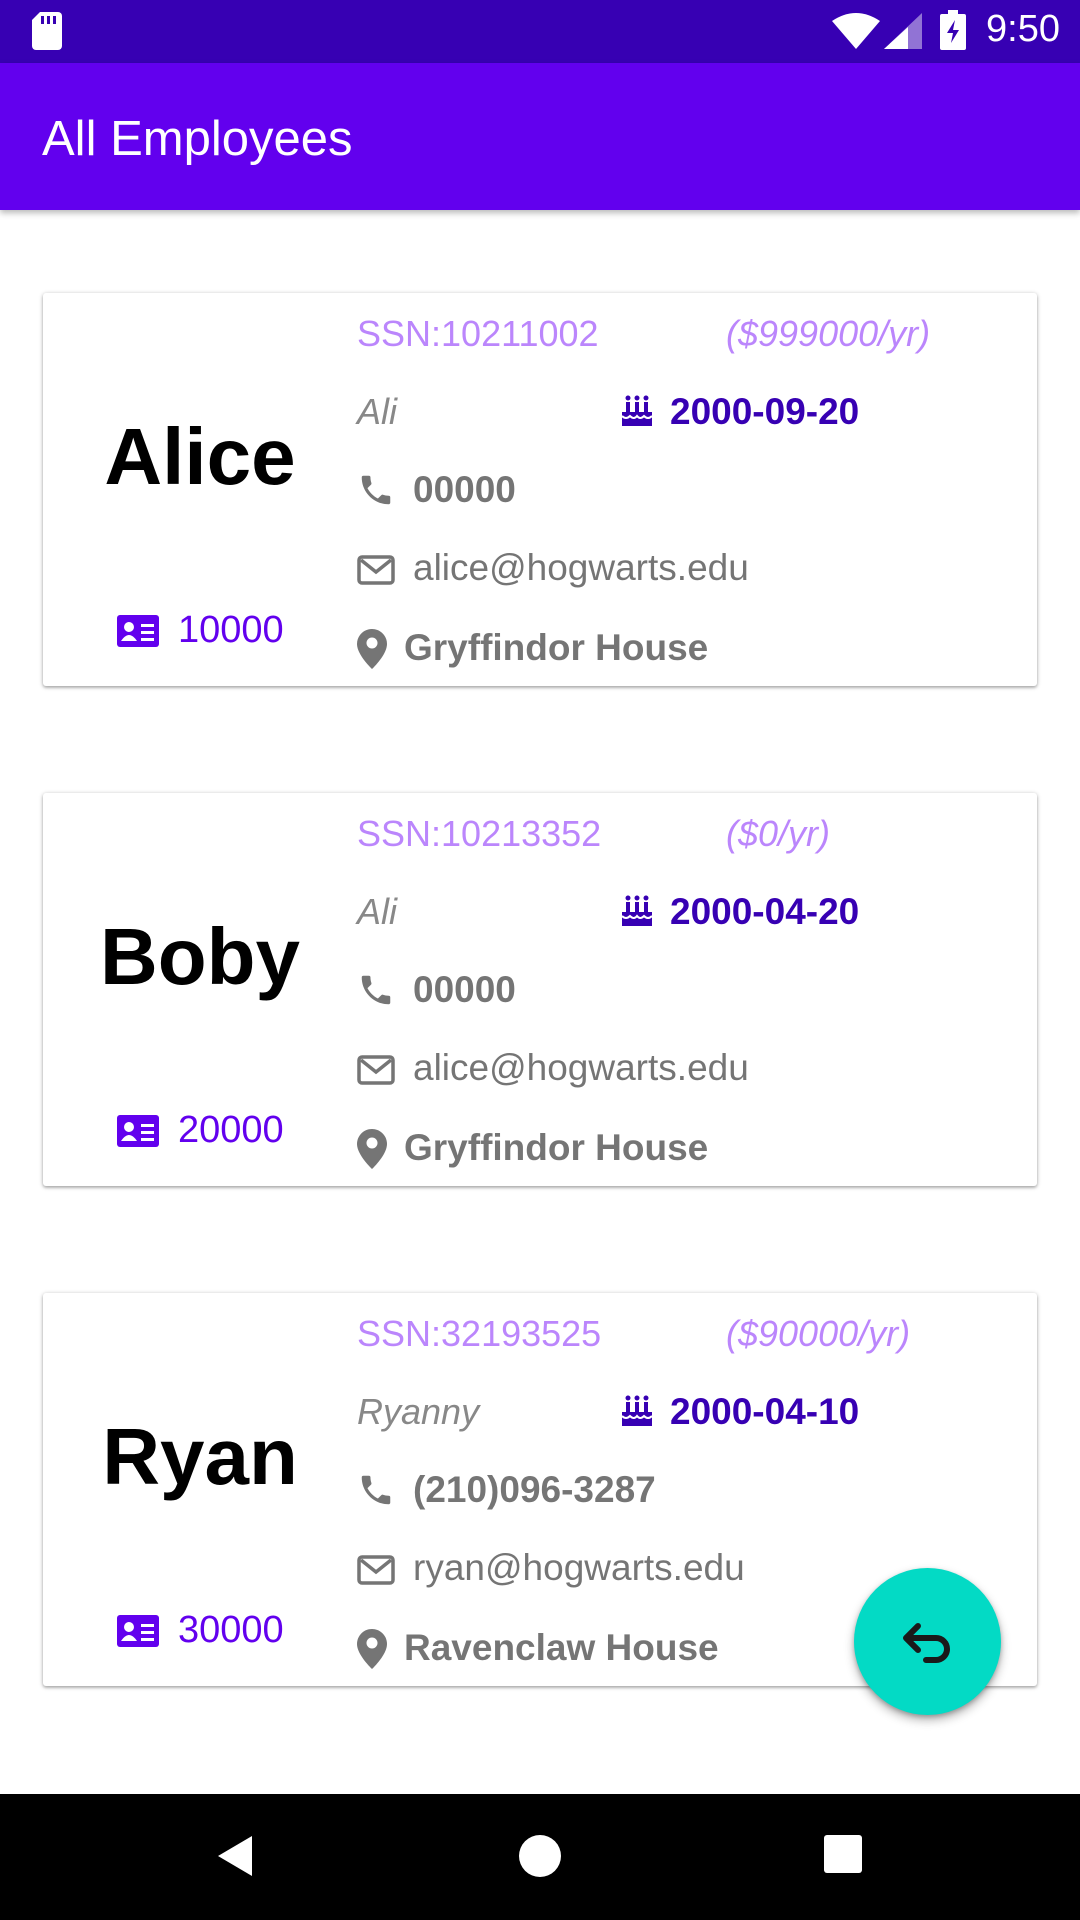 This screenshot has height=1920, width=1080. I want to click on employee-nickname: Ryanny, so click(418, 1411).